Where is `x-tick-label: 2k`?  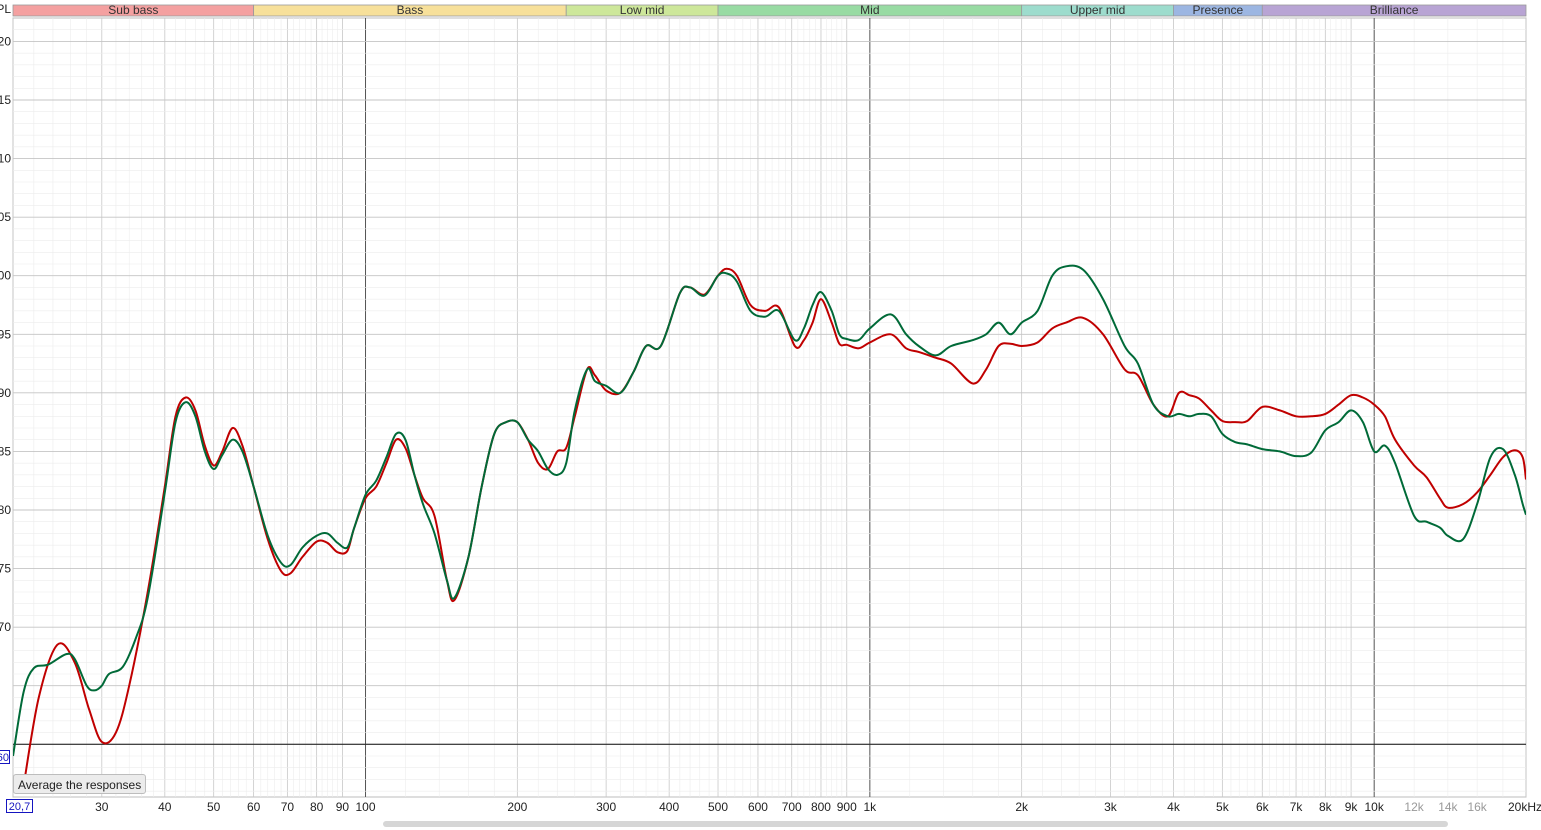 x-tick-label: 2k is located at coordinates (1022, 807).